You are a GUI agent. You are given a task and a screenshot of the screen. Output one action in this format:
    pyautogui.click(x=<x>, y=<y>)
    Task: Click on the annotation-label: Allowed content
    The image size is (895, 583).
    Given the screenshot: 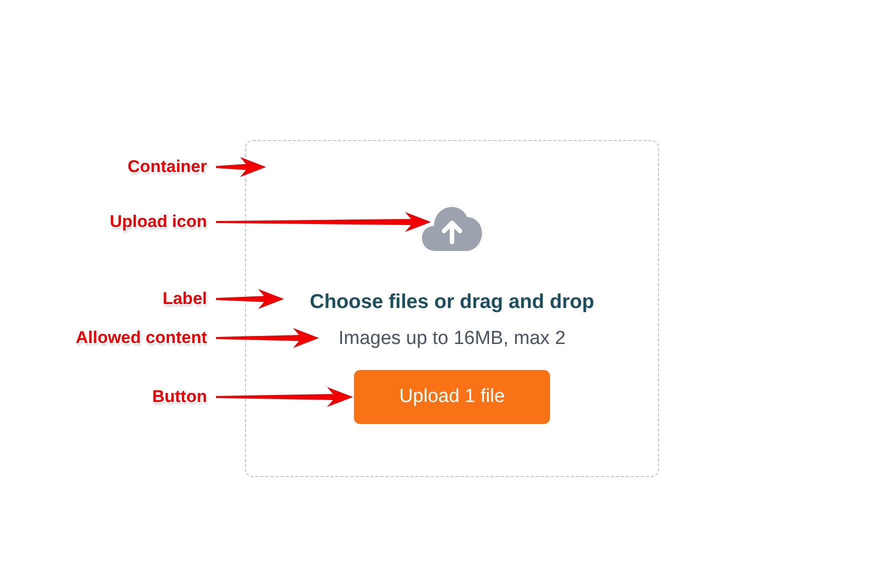 What is the action you would take?
    pyautogui.click(x=141, y=338)
    